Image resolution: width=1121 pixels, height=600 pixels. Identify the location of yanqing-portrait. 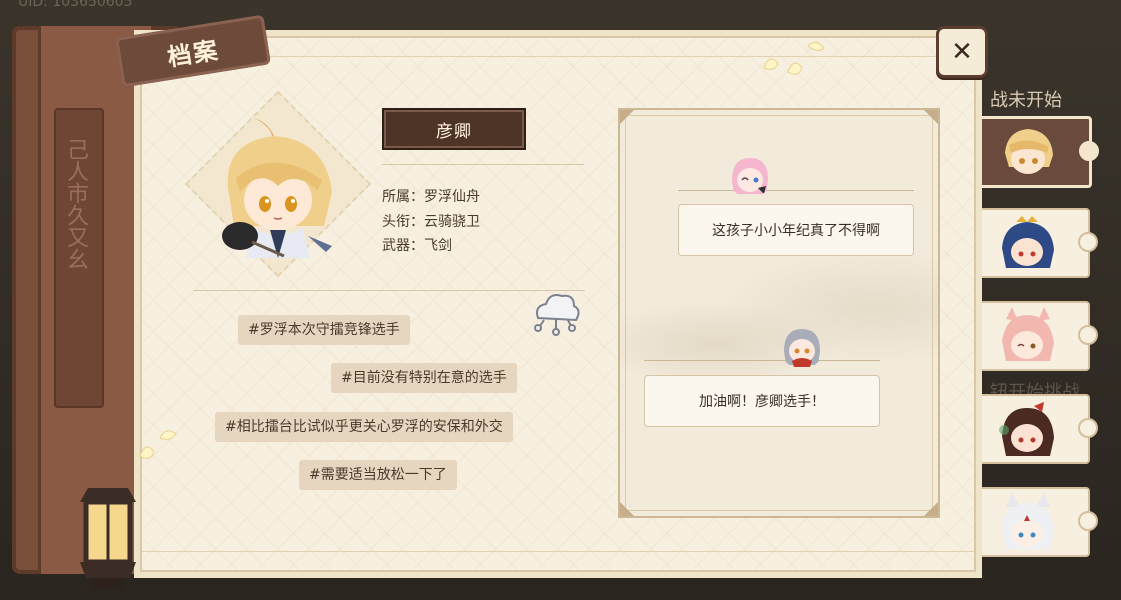
(277, 188).